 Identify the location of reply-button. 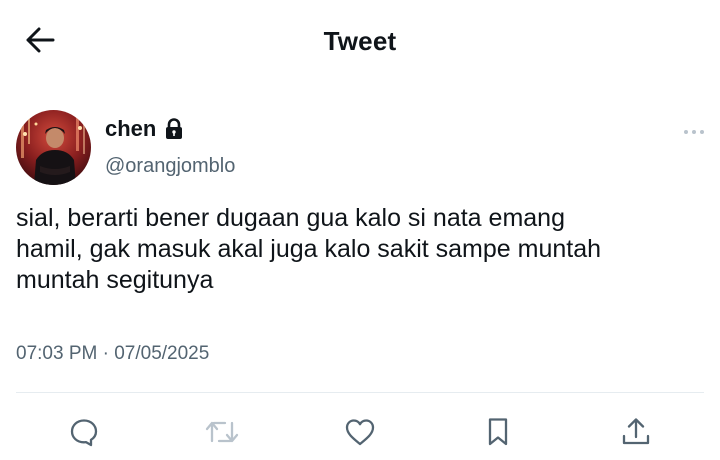
(84, 432).